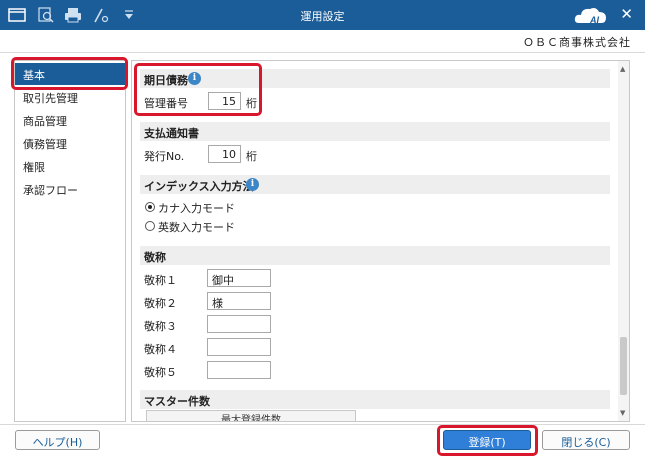 This screenshot has height=463, width=645. What do you see at coordinates (150, 207) in the screenshot?
I see `kana-mode-radio` at bounding box center [150, 207].